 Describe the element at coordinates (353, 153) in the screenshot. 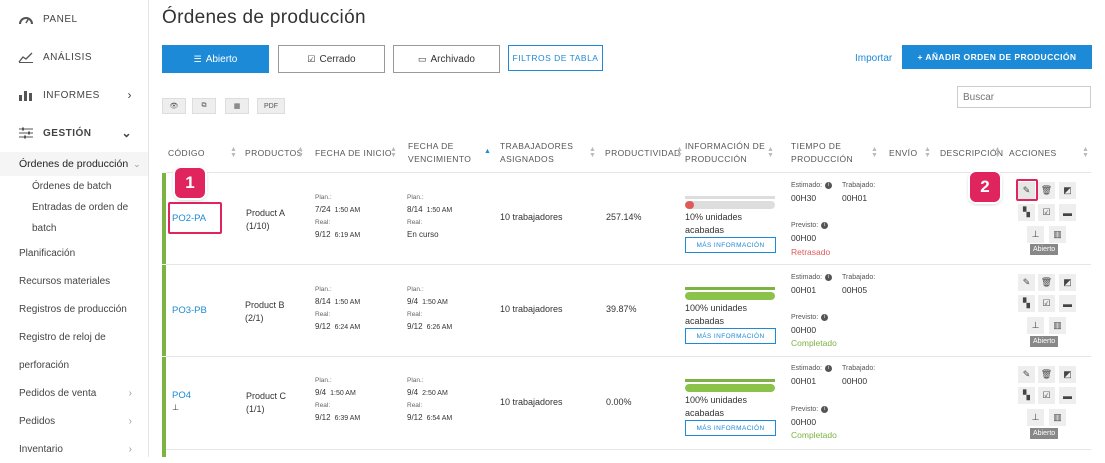

I see `header-start-date: FECHA DE INICIO` at that location.